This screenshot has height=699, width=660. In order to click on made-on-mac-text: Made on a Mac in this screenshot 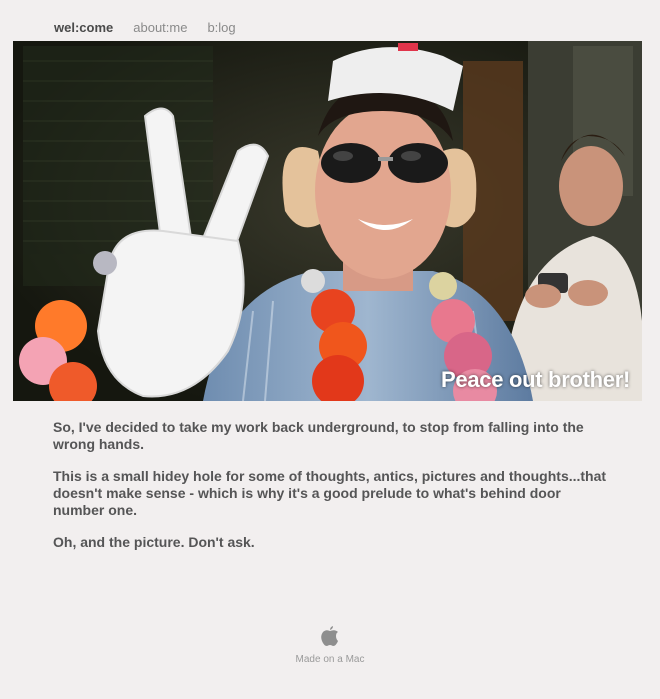, I will do `click(330, 659)`.